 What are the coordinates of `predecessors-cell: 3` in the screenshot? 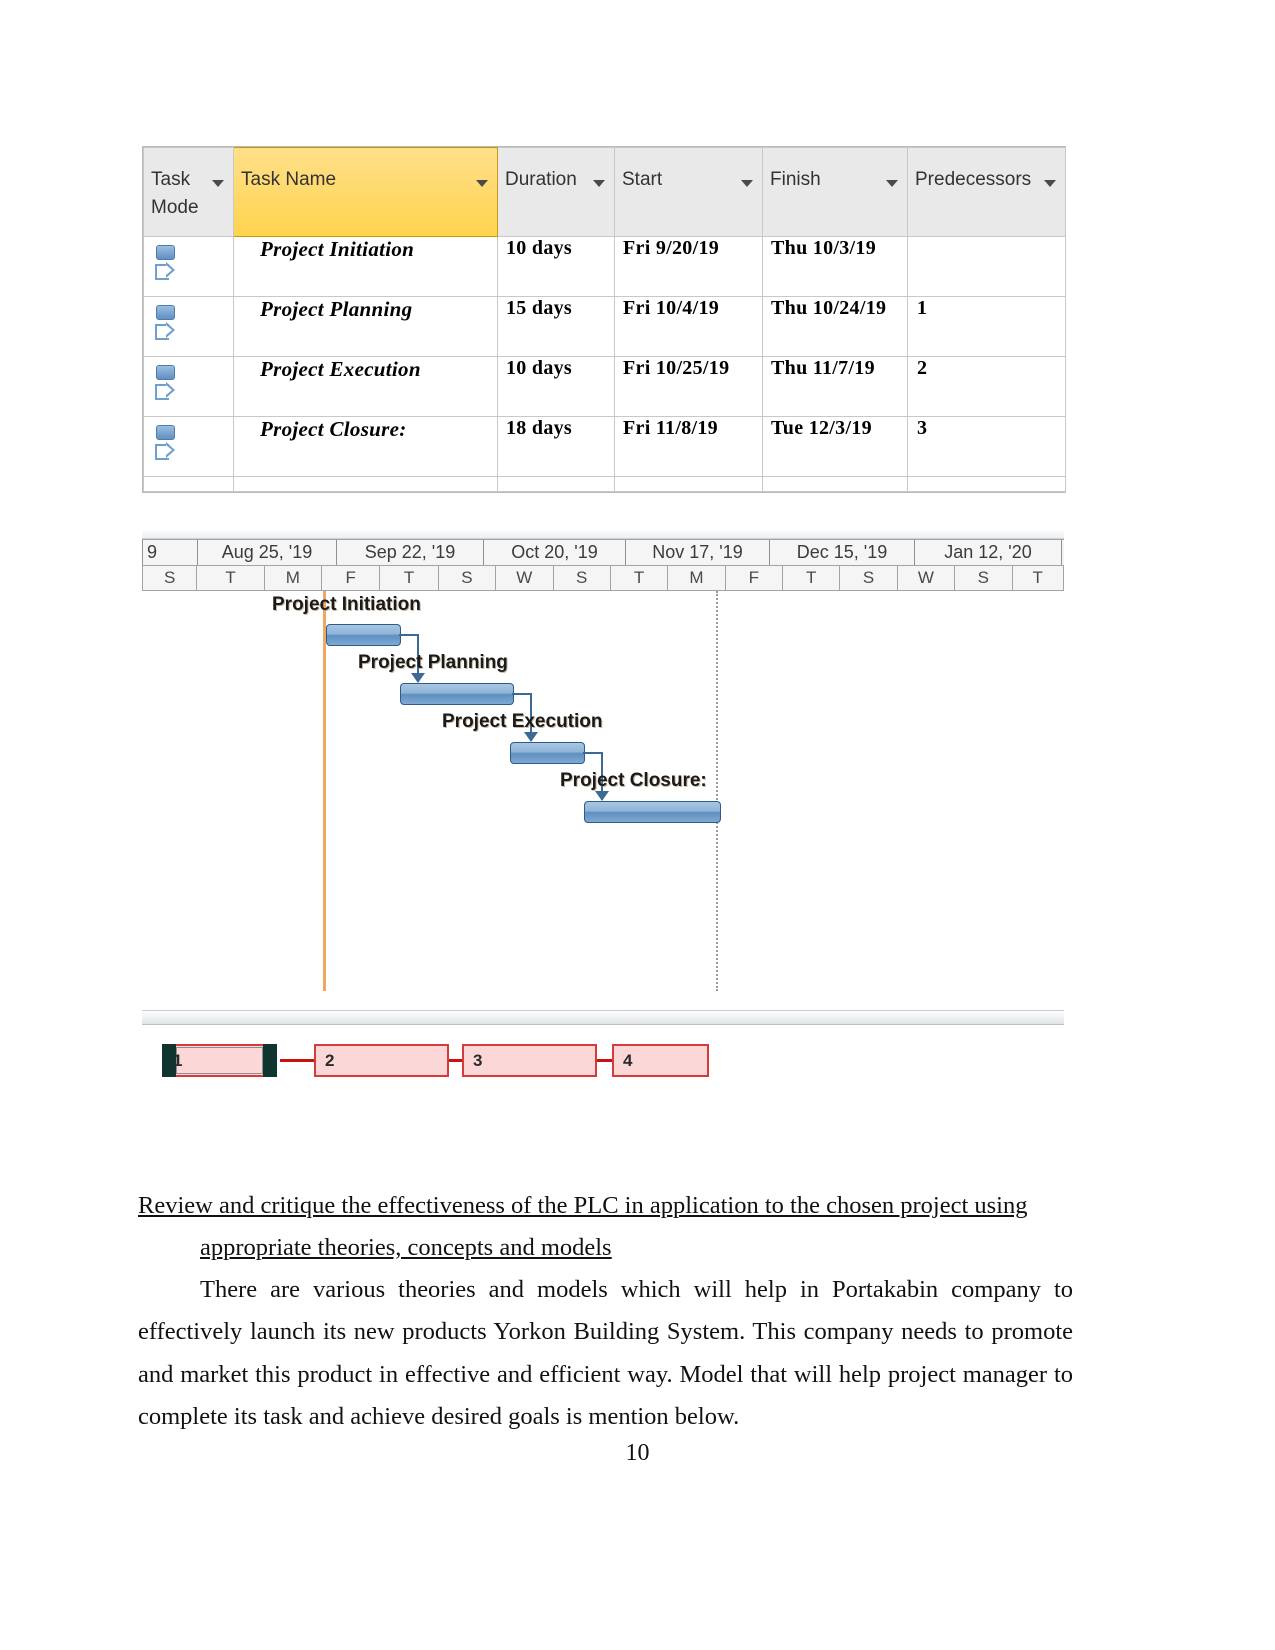 It's located at (986, 446).